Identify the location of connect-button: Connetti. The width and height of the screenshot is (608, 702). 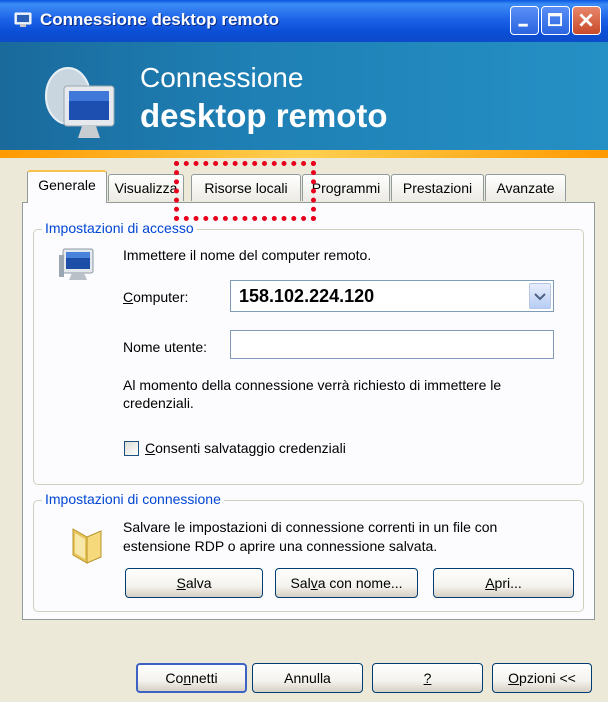
(191, 678).